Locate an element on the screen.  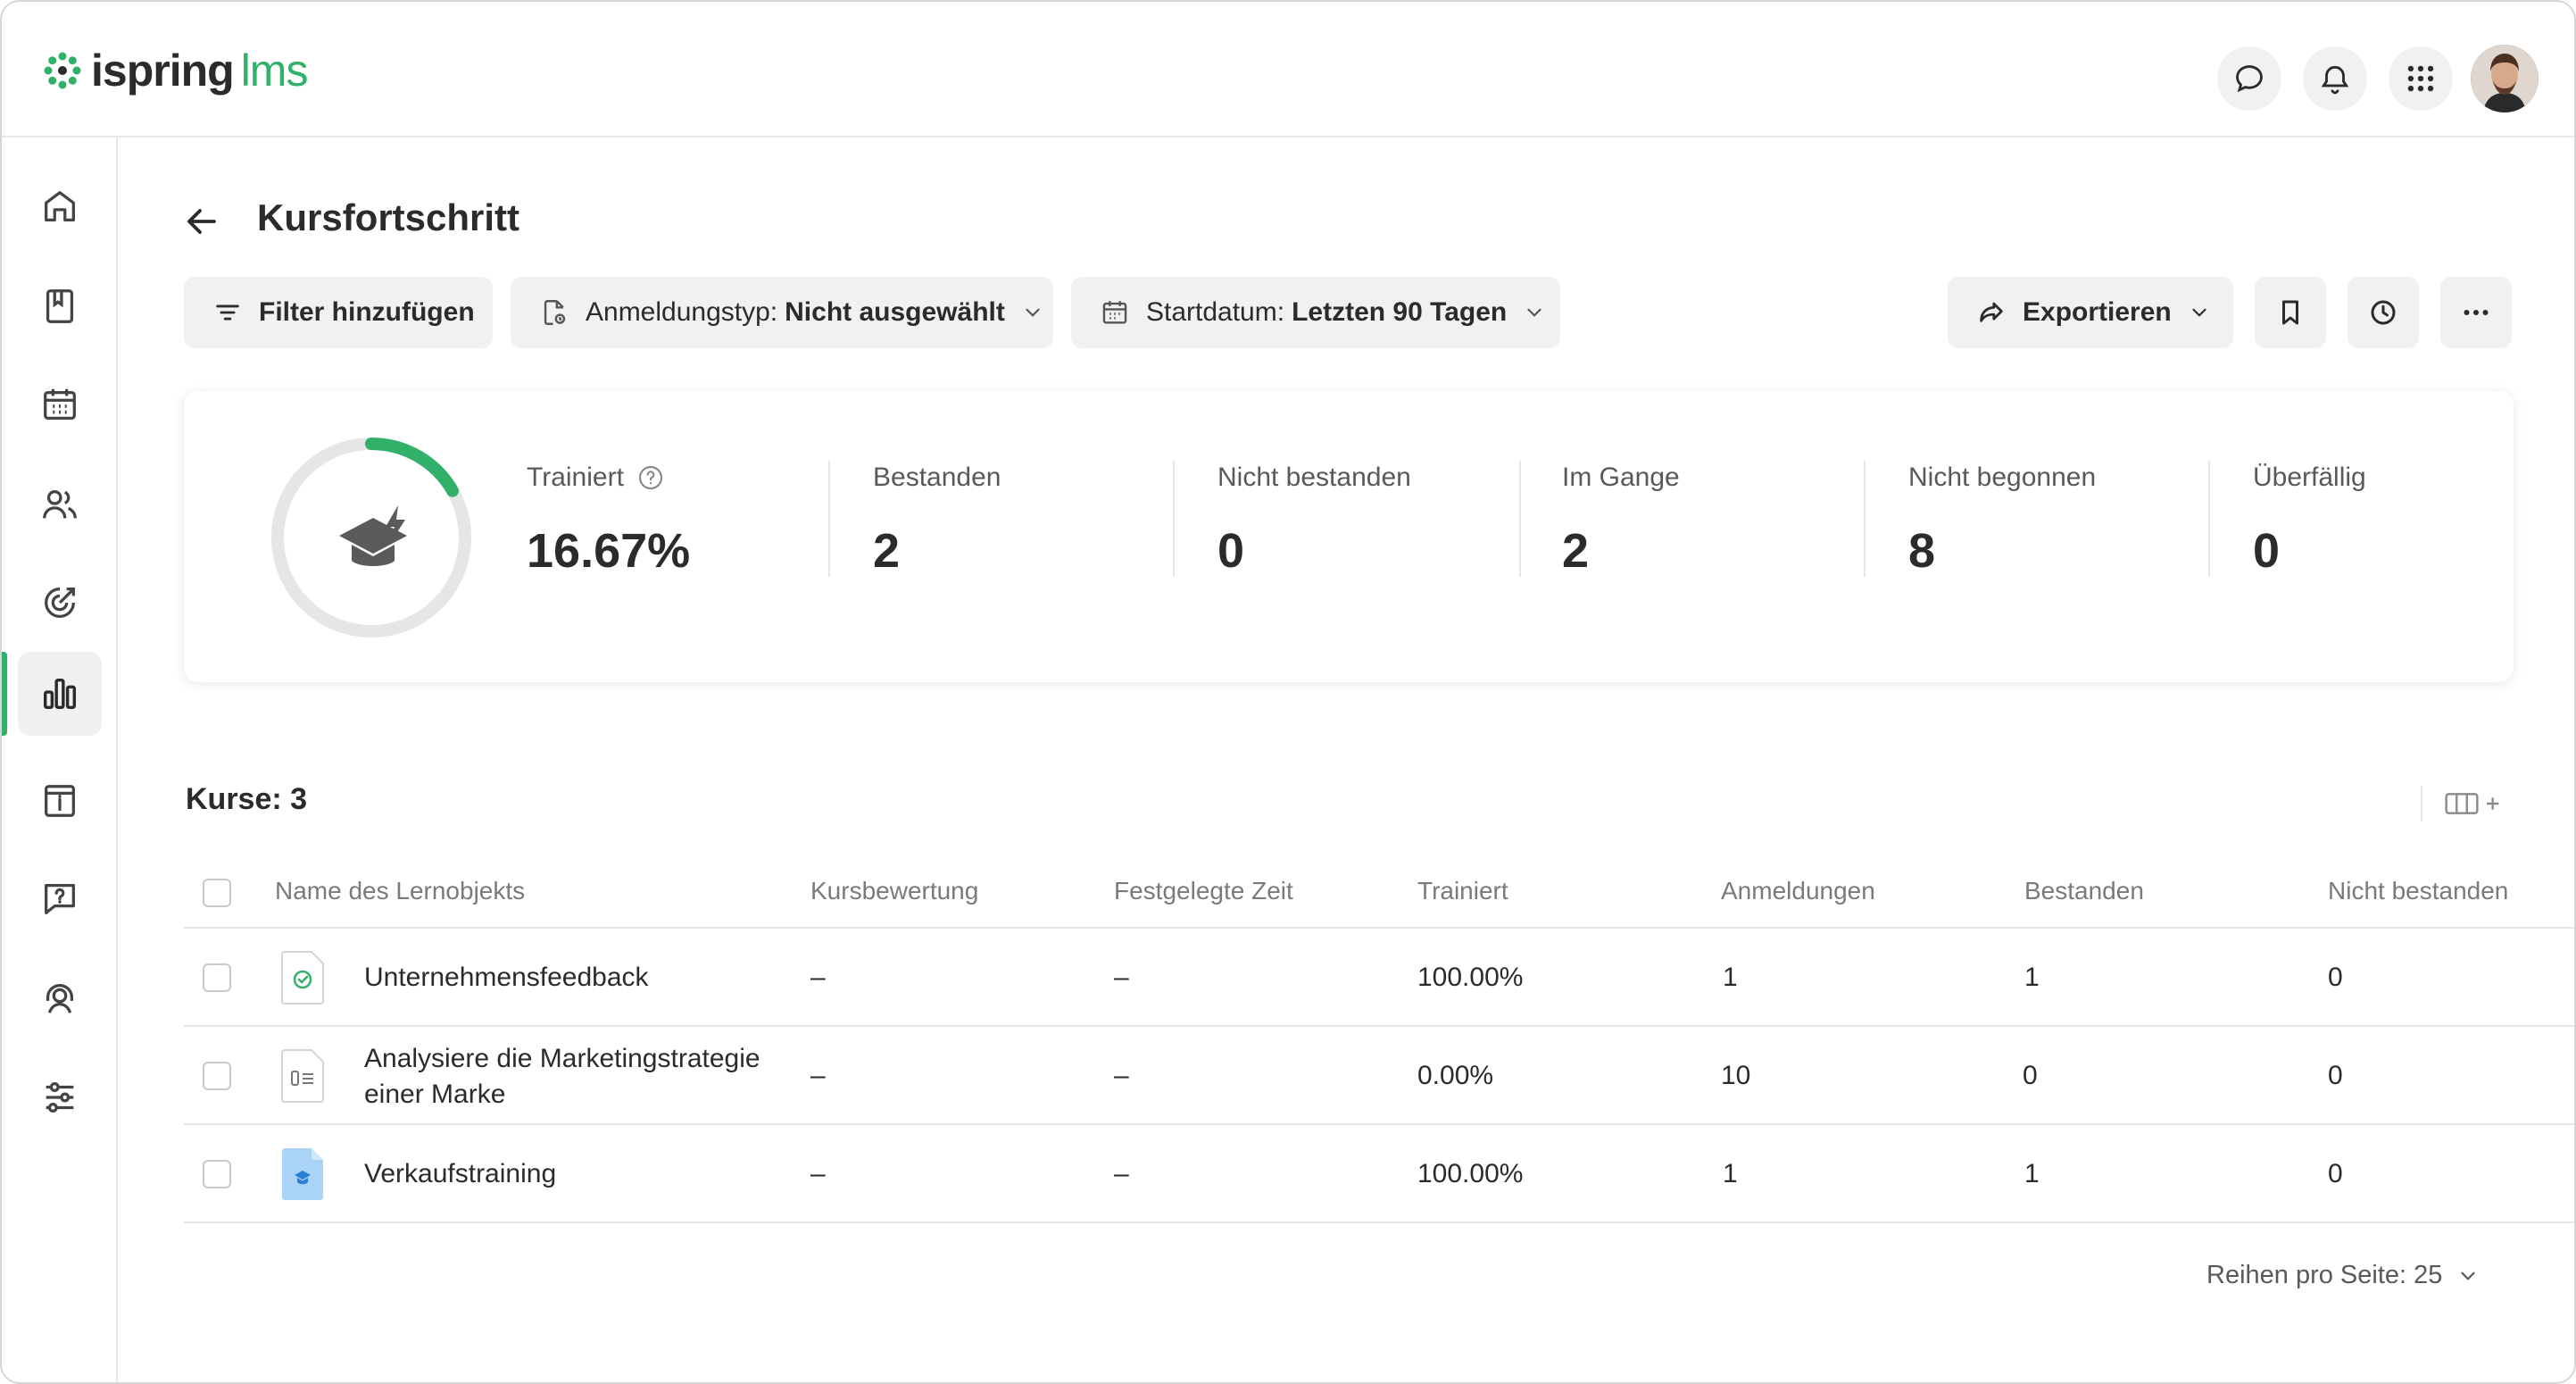
back-arrow-icon is located at coordinates (202, 222).